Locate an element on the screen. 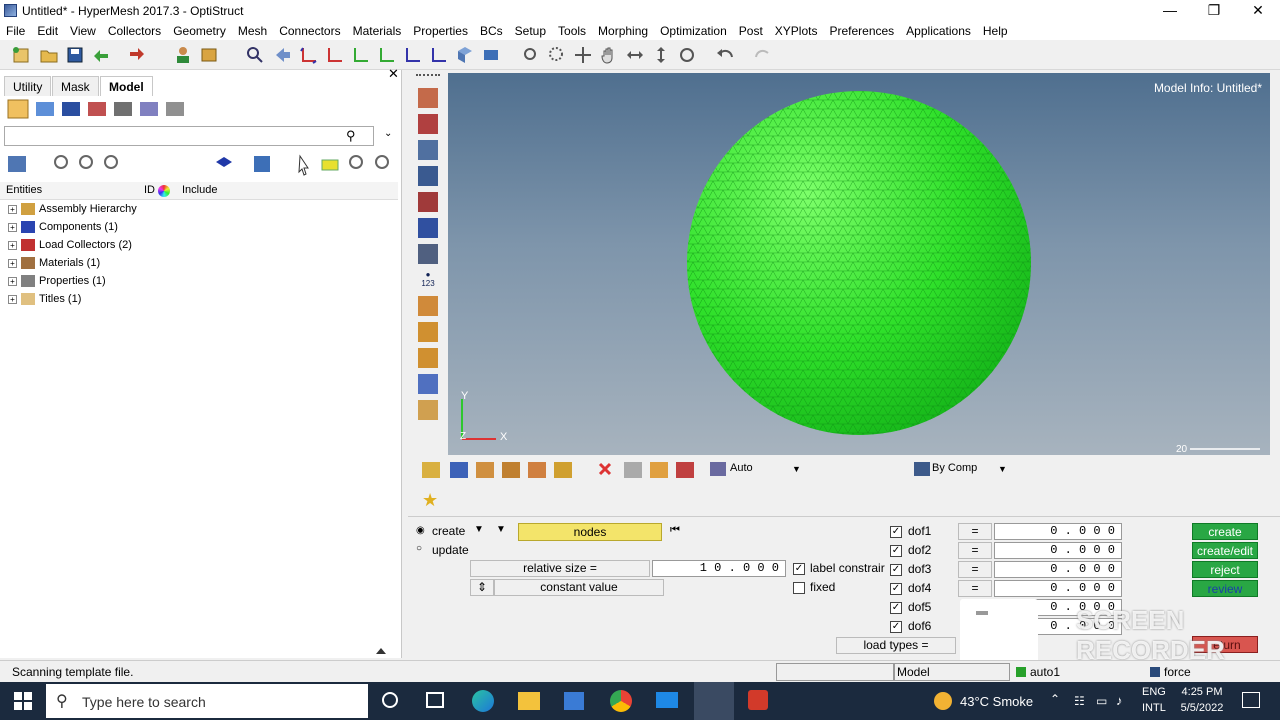 The width and height of the screenshot is (1280, 720). hypermesh-taskbar-icon is located at coordinates (714, 701).